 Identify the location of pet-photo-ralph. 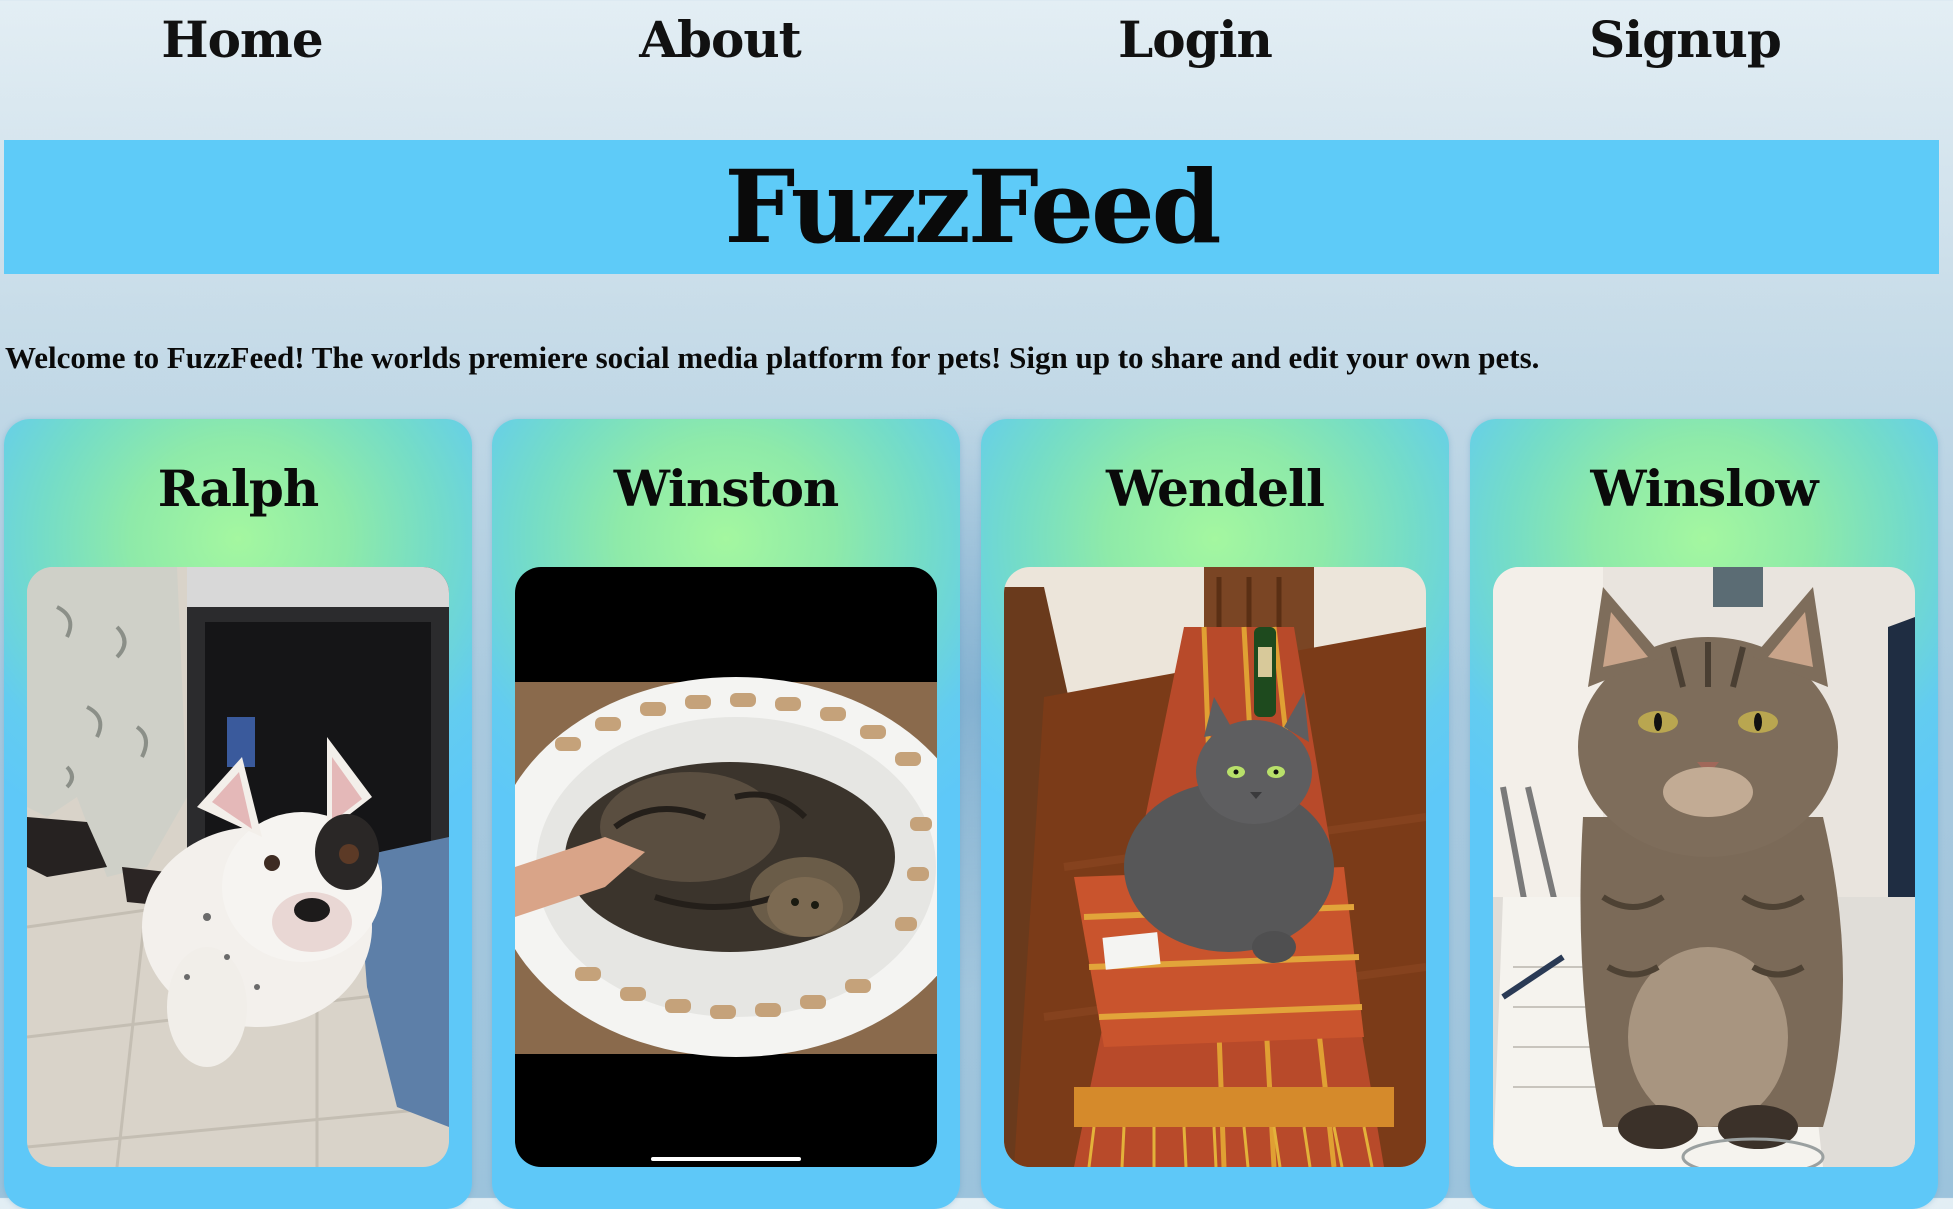
(238, 867).